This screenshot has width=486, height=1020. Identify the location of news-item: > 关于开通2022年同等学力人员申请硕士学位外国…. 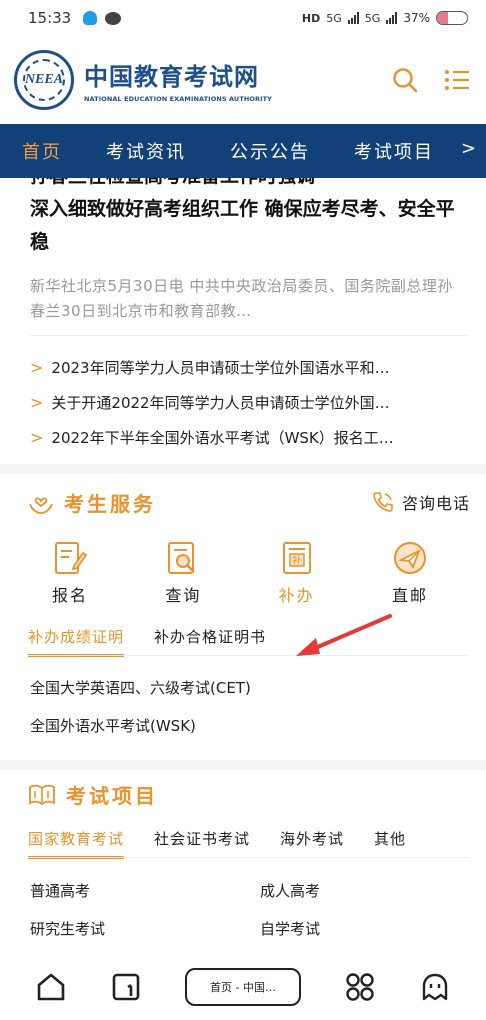
(252, 402).